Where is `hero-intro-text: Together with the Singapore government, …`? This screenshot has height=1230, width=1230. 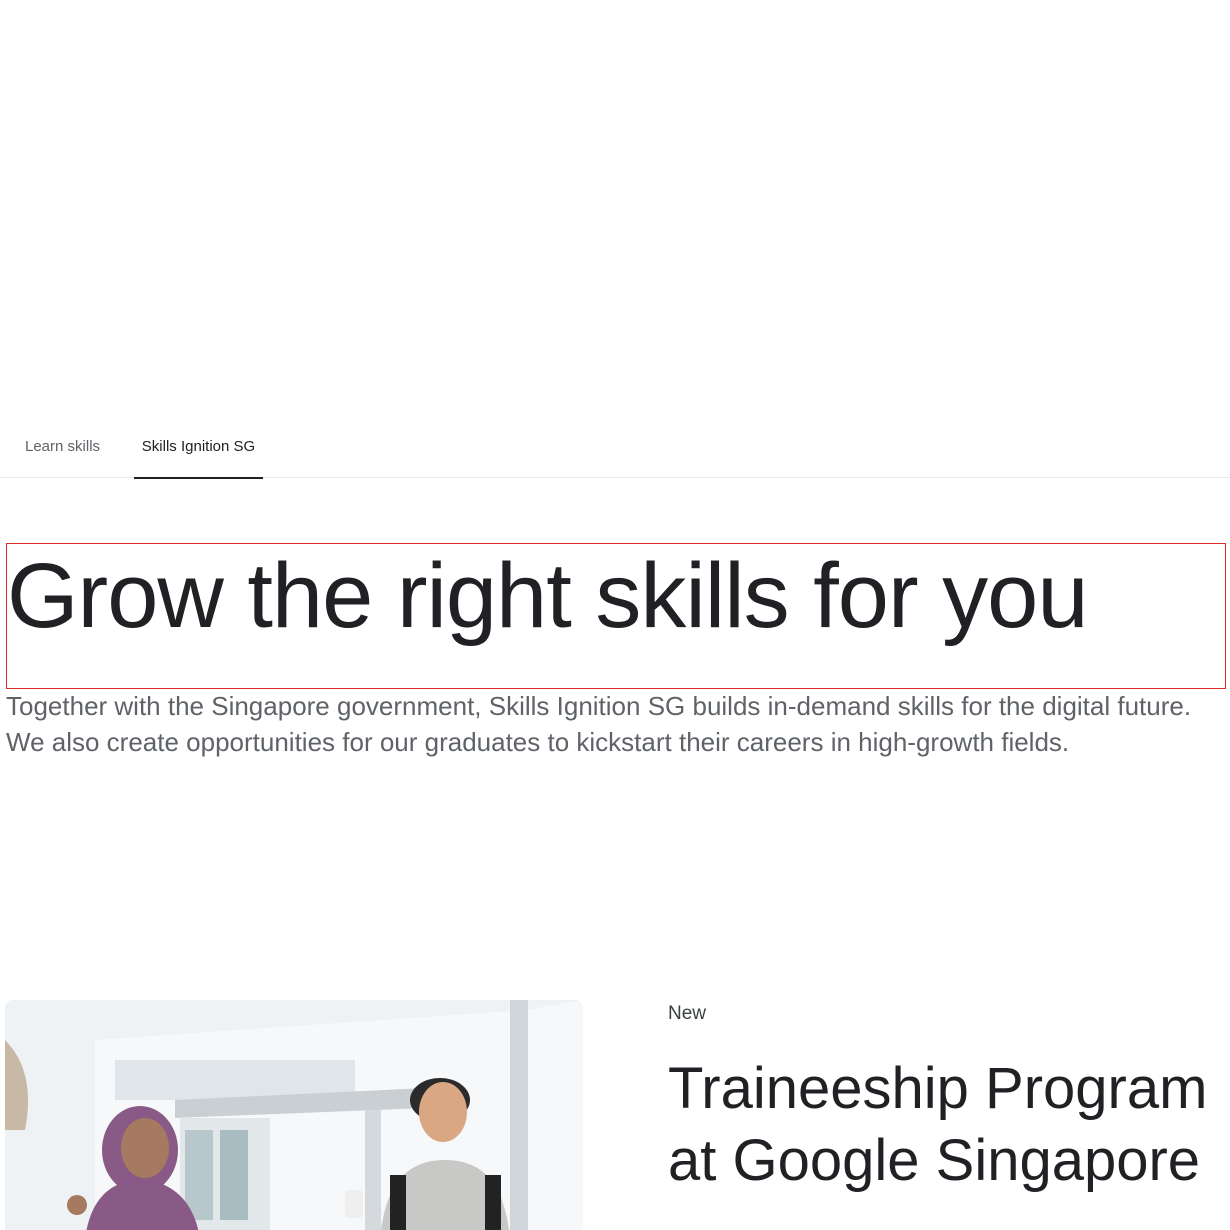 hero-intro-text: Together with the Singapore government, … is located at coordinates (599, 724).